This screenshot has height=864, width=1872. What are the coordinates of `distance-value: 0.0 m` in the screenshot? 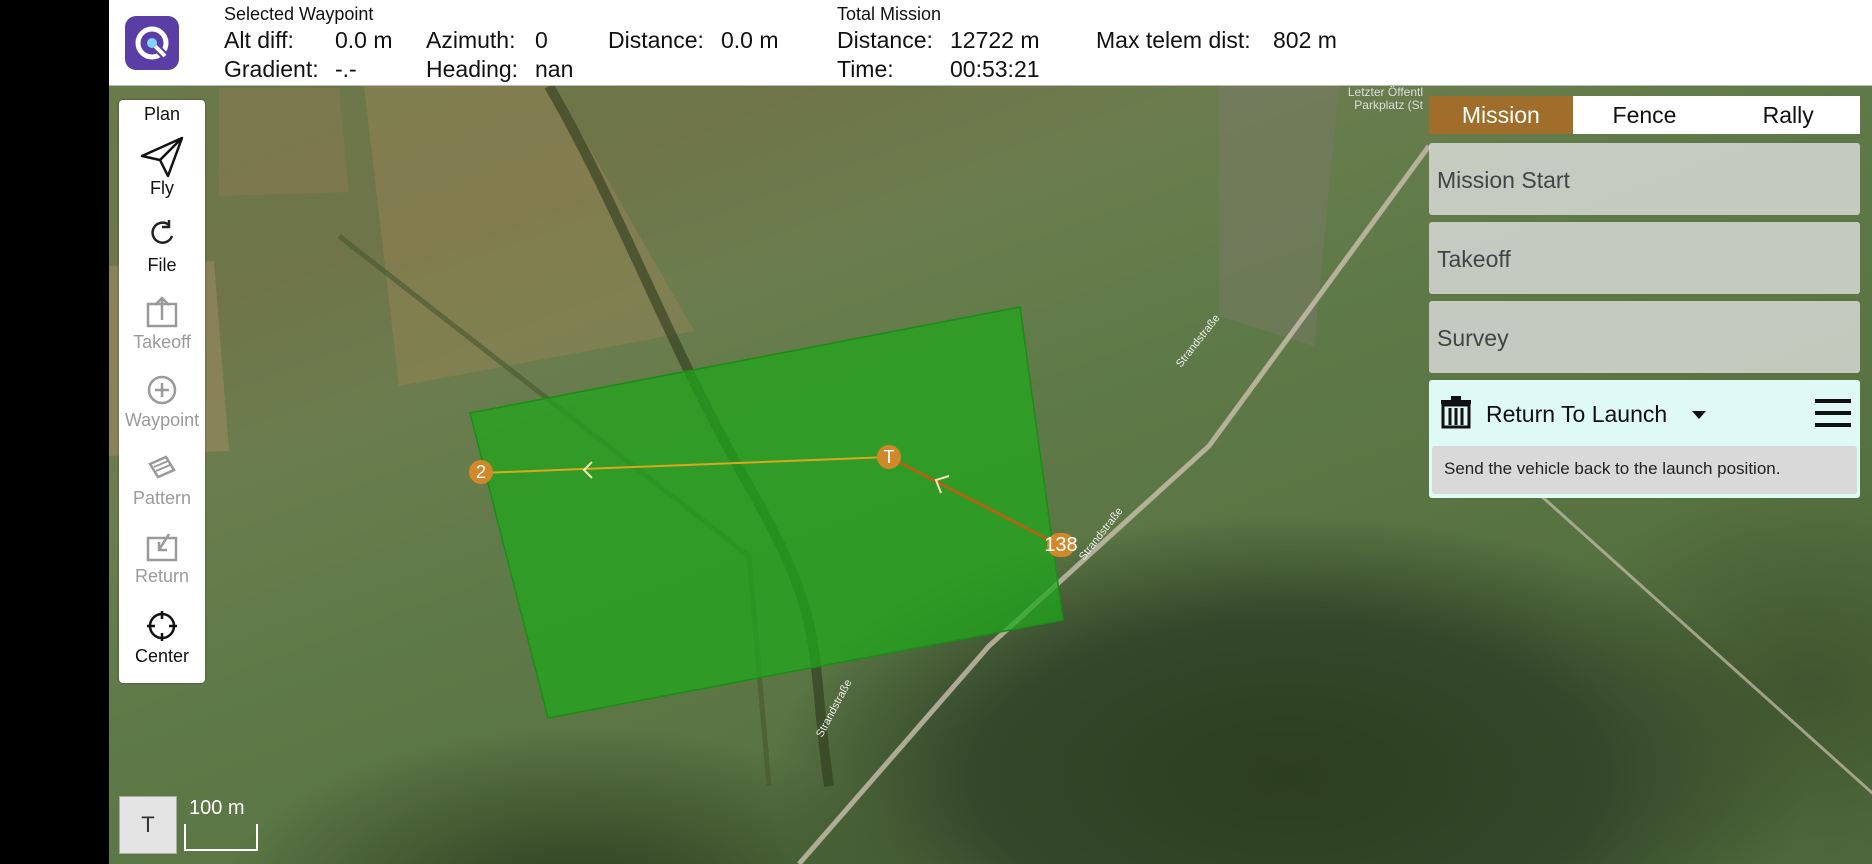 It's located at (750, 40).